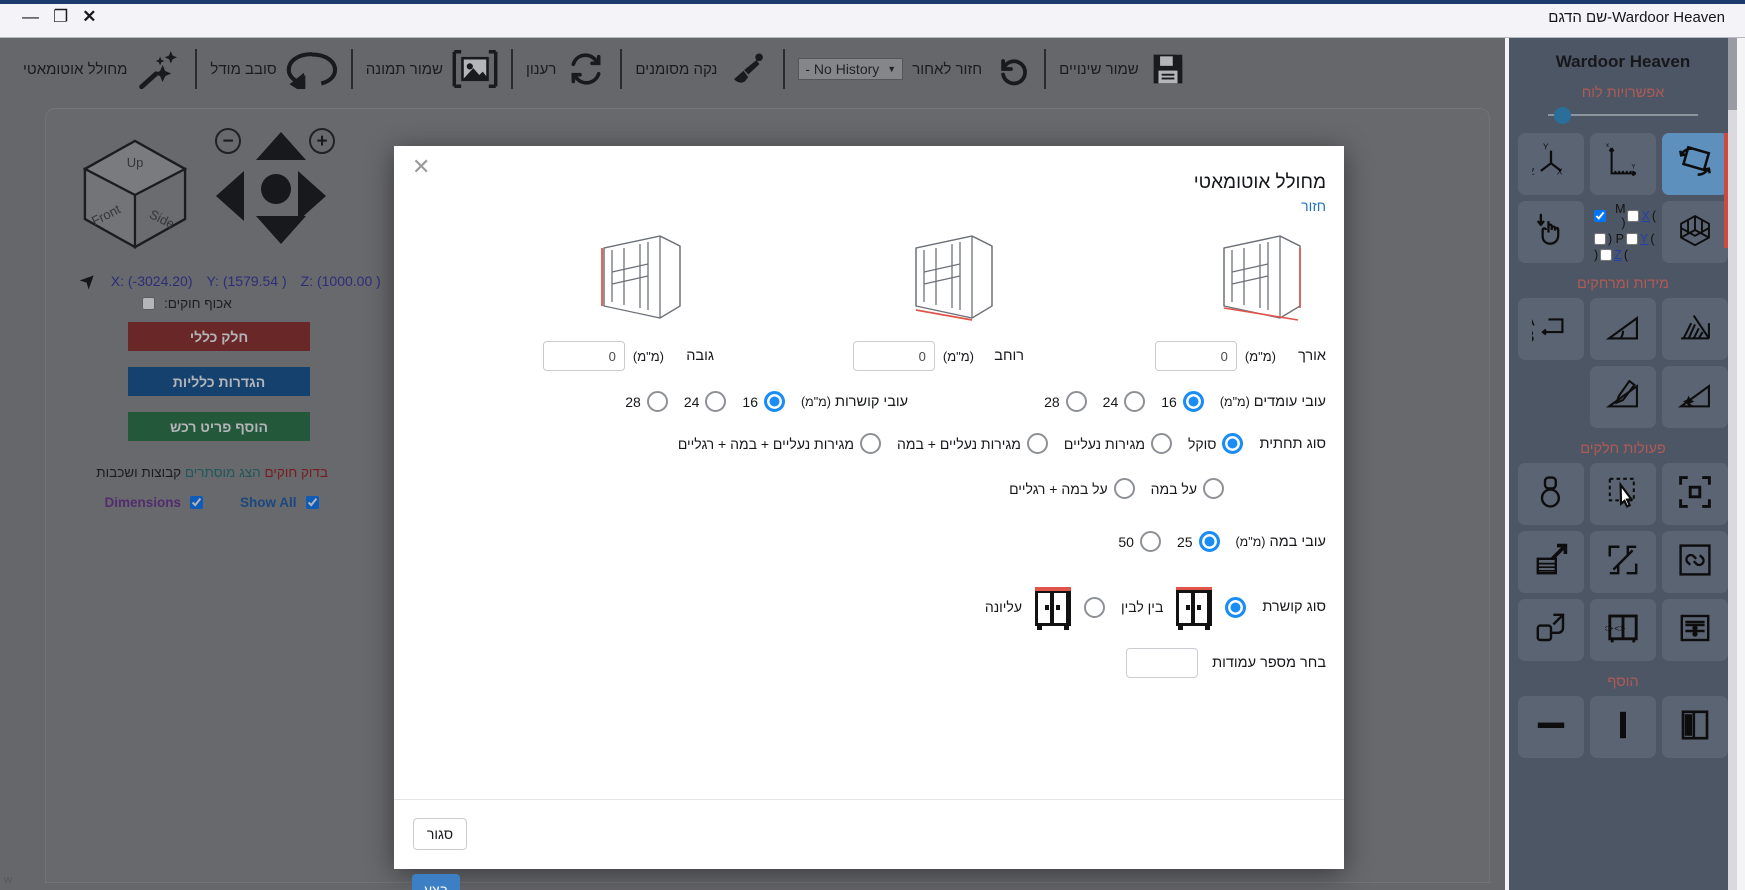  I want to click on sidebar-scrollbar, so click(1732, 464).